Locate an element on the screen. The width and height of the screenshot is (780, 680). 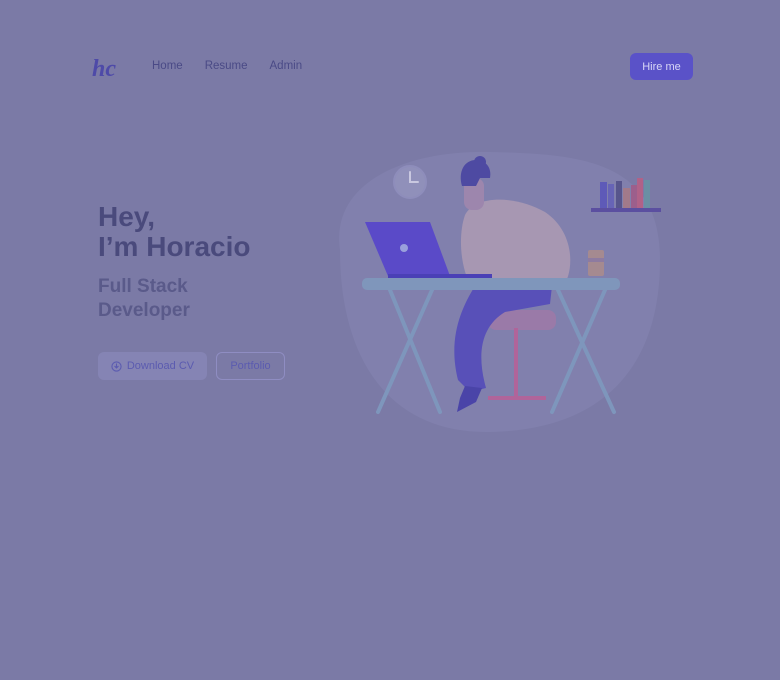
nav-home: Home is located at coordinates (167, 66).